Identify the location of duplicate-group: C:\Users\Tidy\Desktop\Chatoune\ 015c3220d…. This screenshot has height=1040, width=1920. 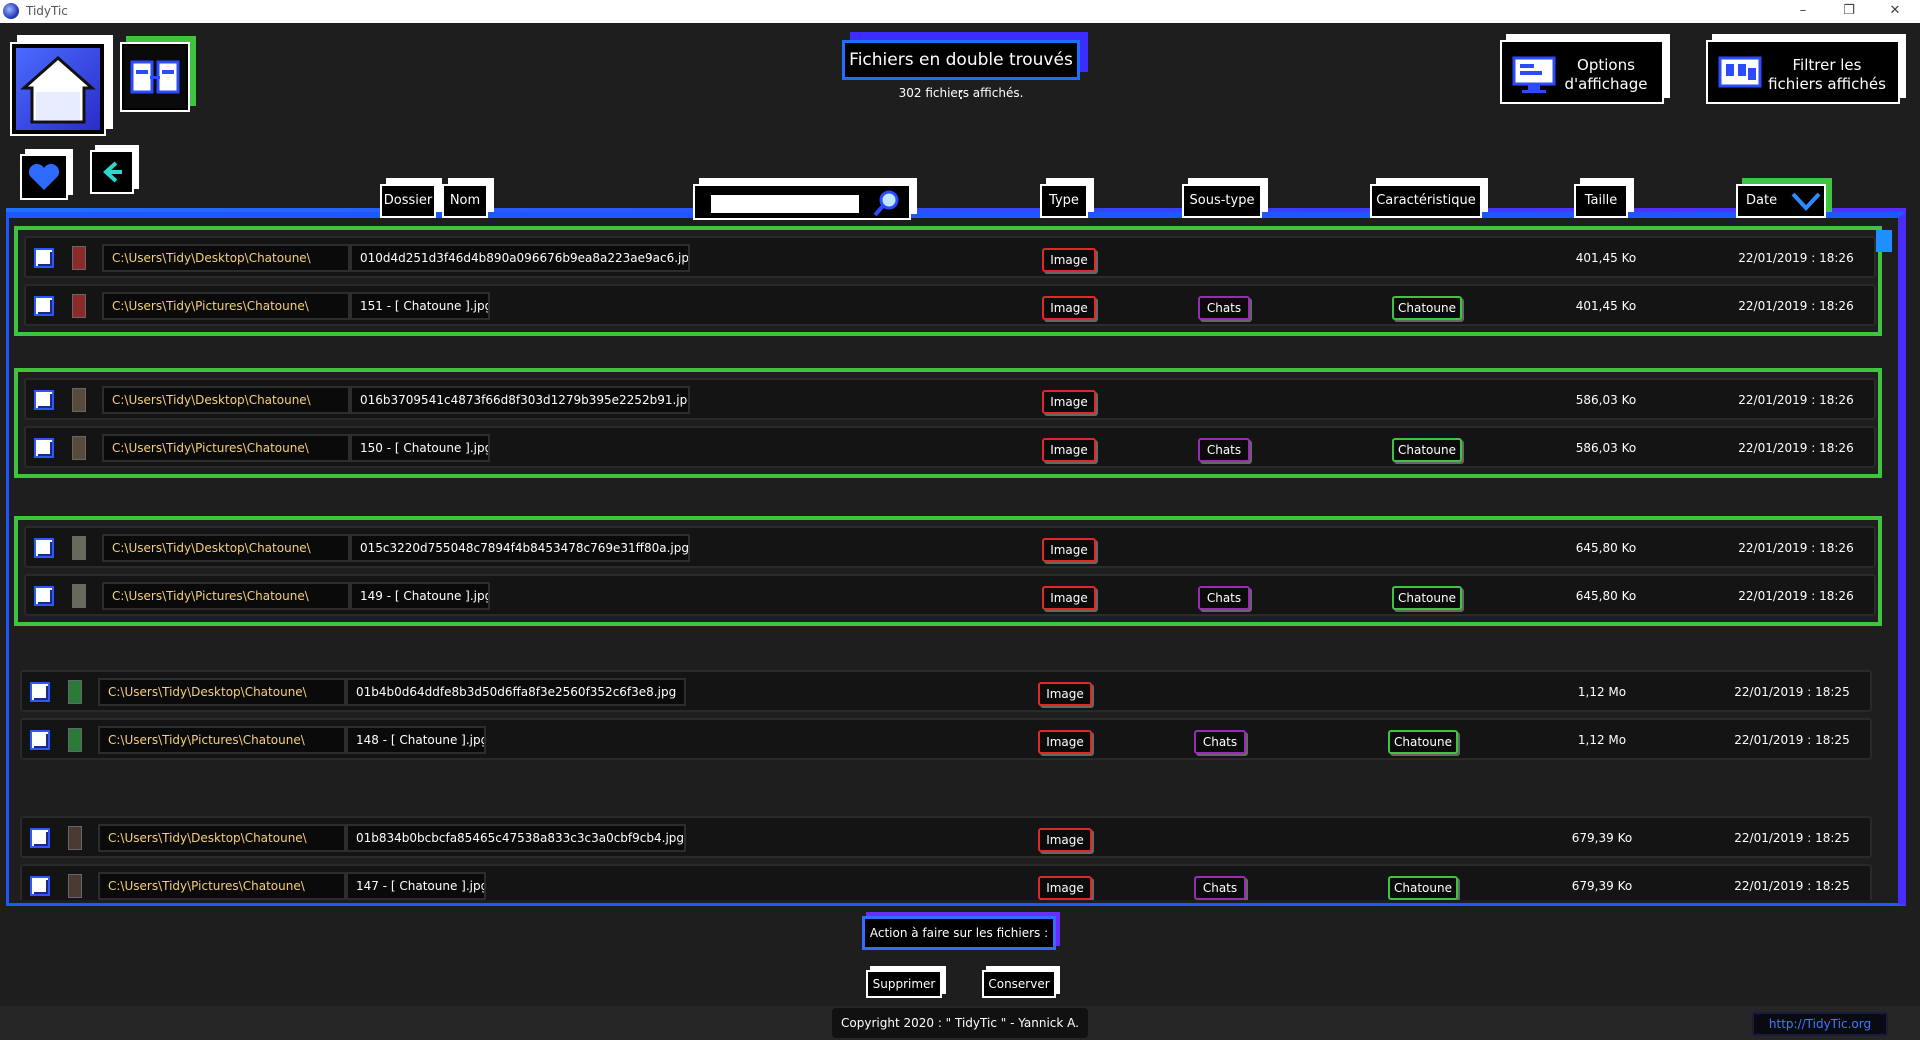
(948, 571).